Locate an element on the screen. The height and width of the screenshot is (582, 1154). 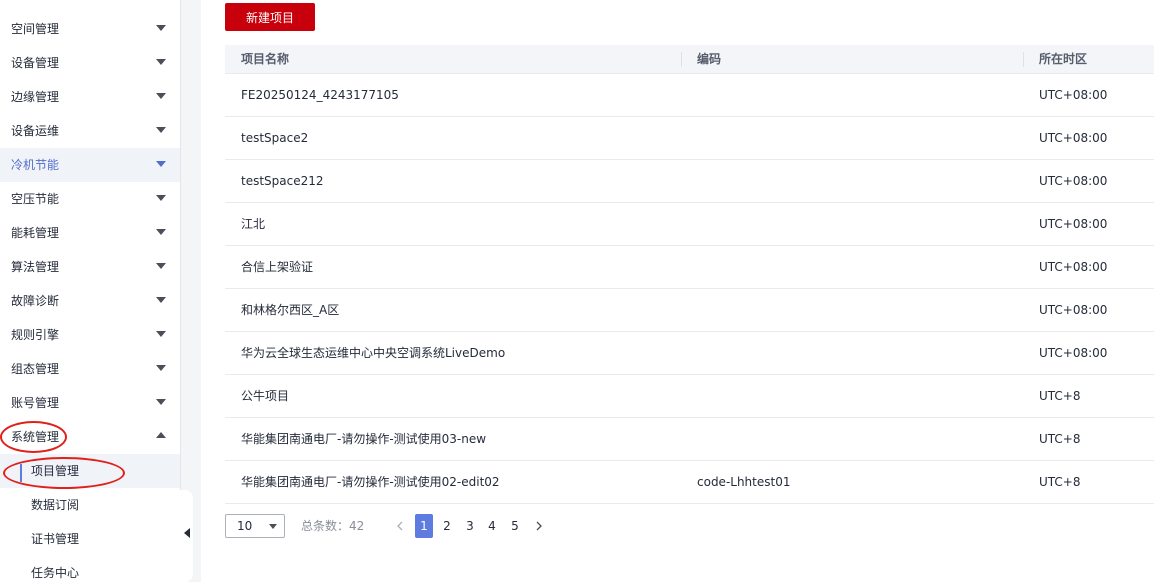
table-header: 项目名称 编码 所在时区 is located at coordinates (689, 59).